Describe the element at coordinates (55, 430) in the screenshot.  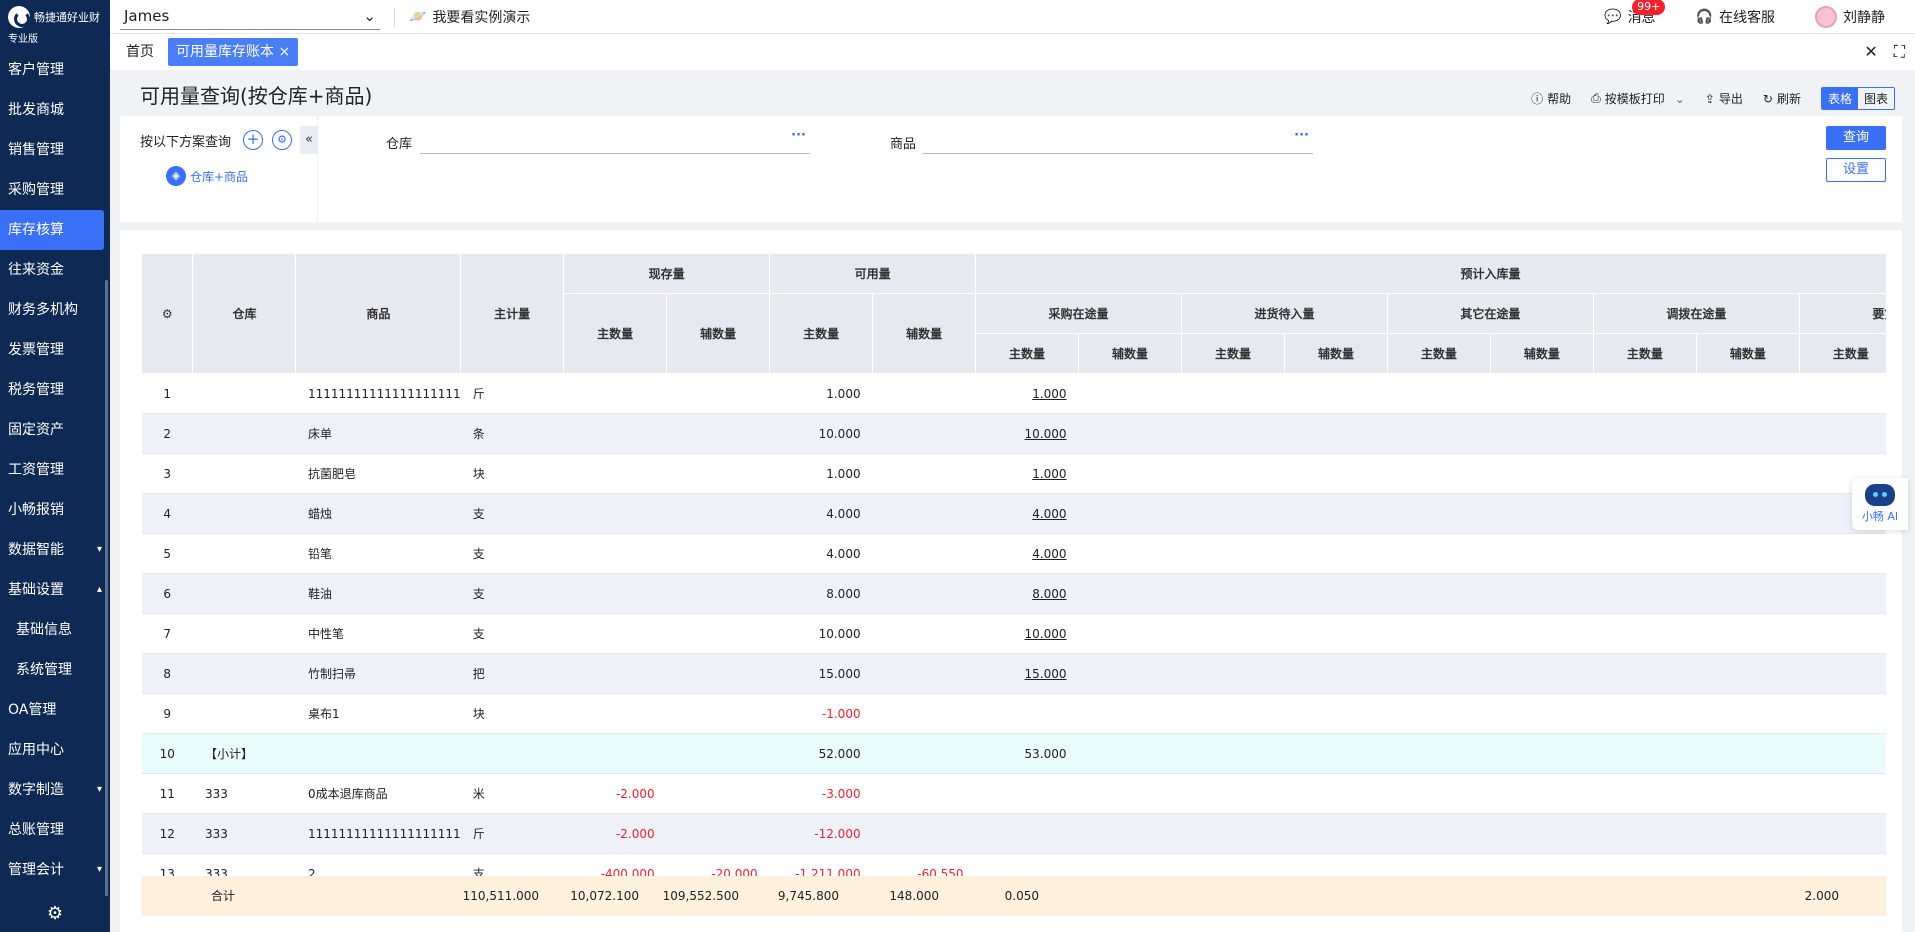
I see `sidebar-item: 固定资产` at that location.